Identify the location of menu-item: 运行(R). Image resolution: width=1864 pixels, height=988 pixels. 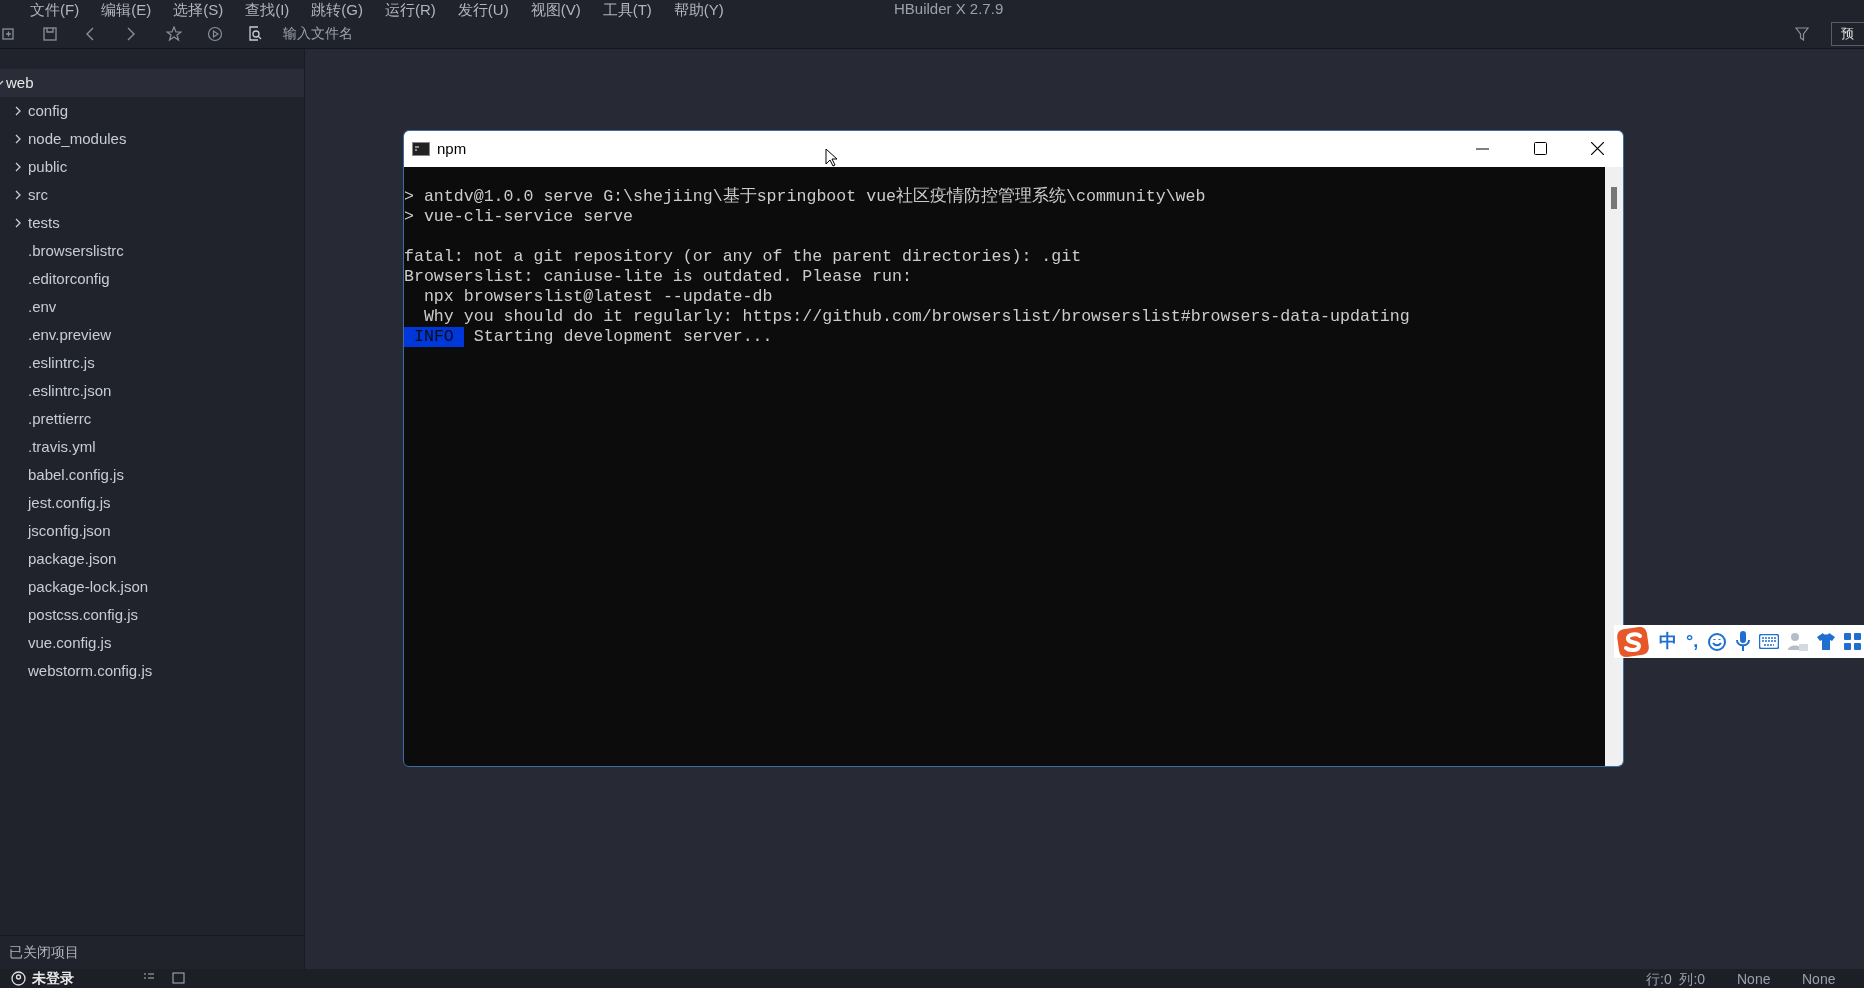
(410, 9).